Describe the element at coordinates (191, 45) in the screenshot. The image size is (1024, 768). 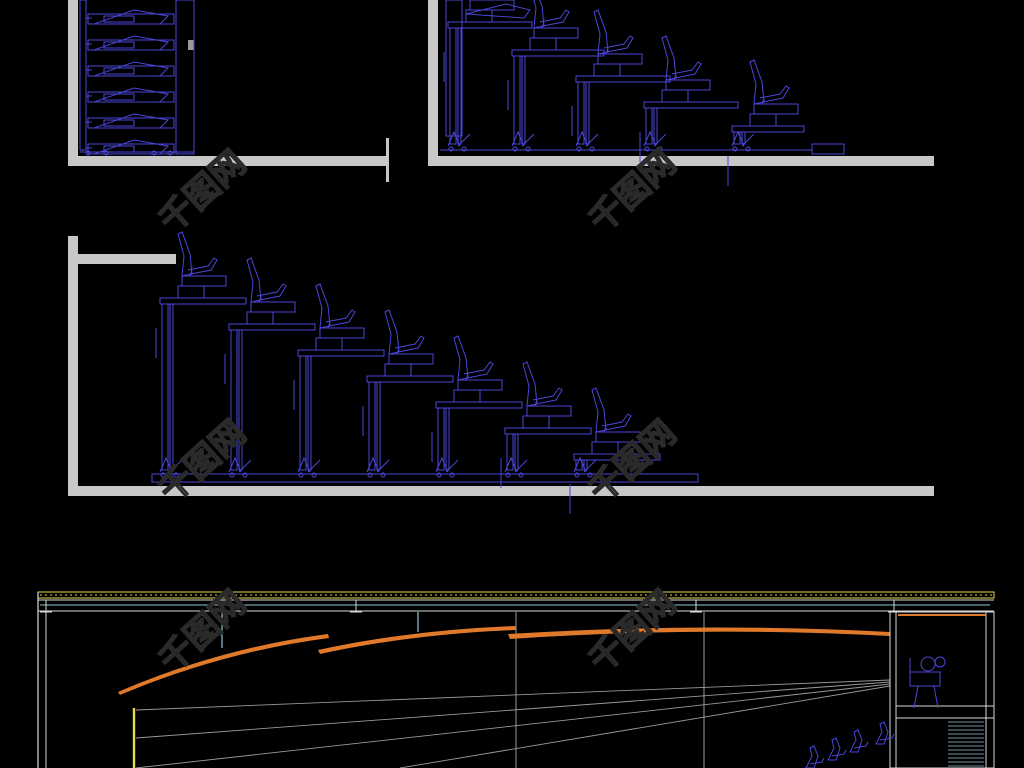
I see `view1-wall-stub` at that location.